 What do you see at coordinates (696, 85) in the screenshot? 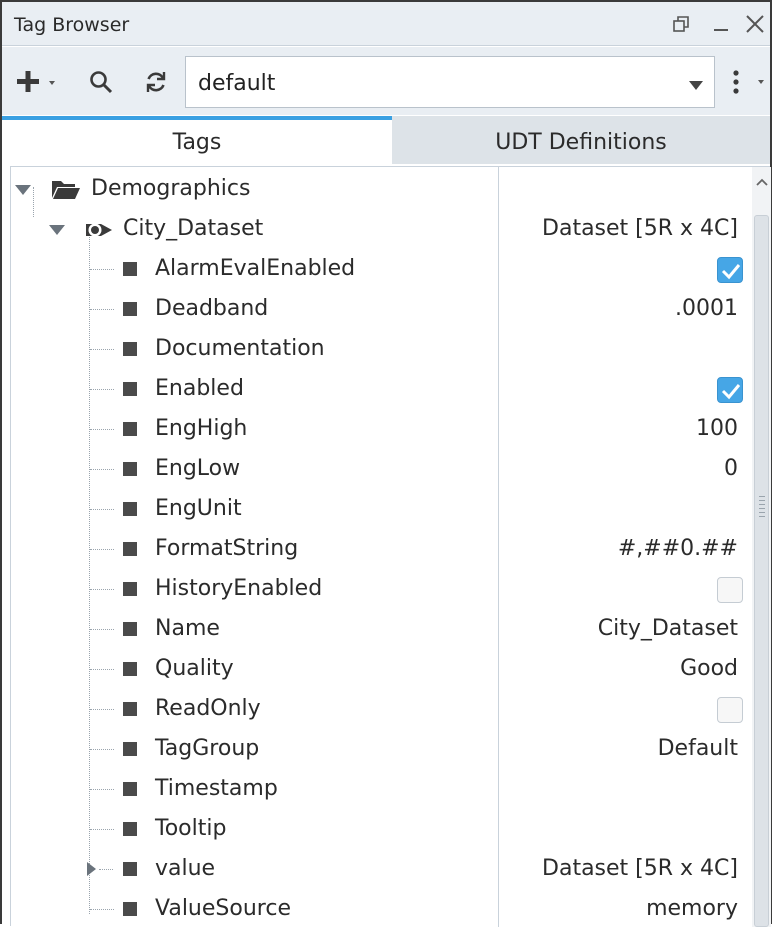
I see `chevron-down-icon` at bounding box center [696, 85].